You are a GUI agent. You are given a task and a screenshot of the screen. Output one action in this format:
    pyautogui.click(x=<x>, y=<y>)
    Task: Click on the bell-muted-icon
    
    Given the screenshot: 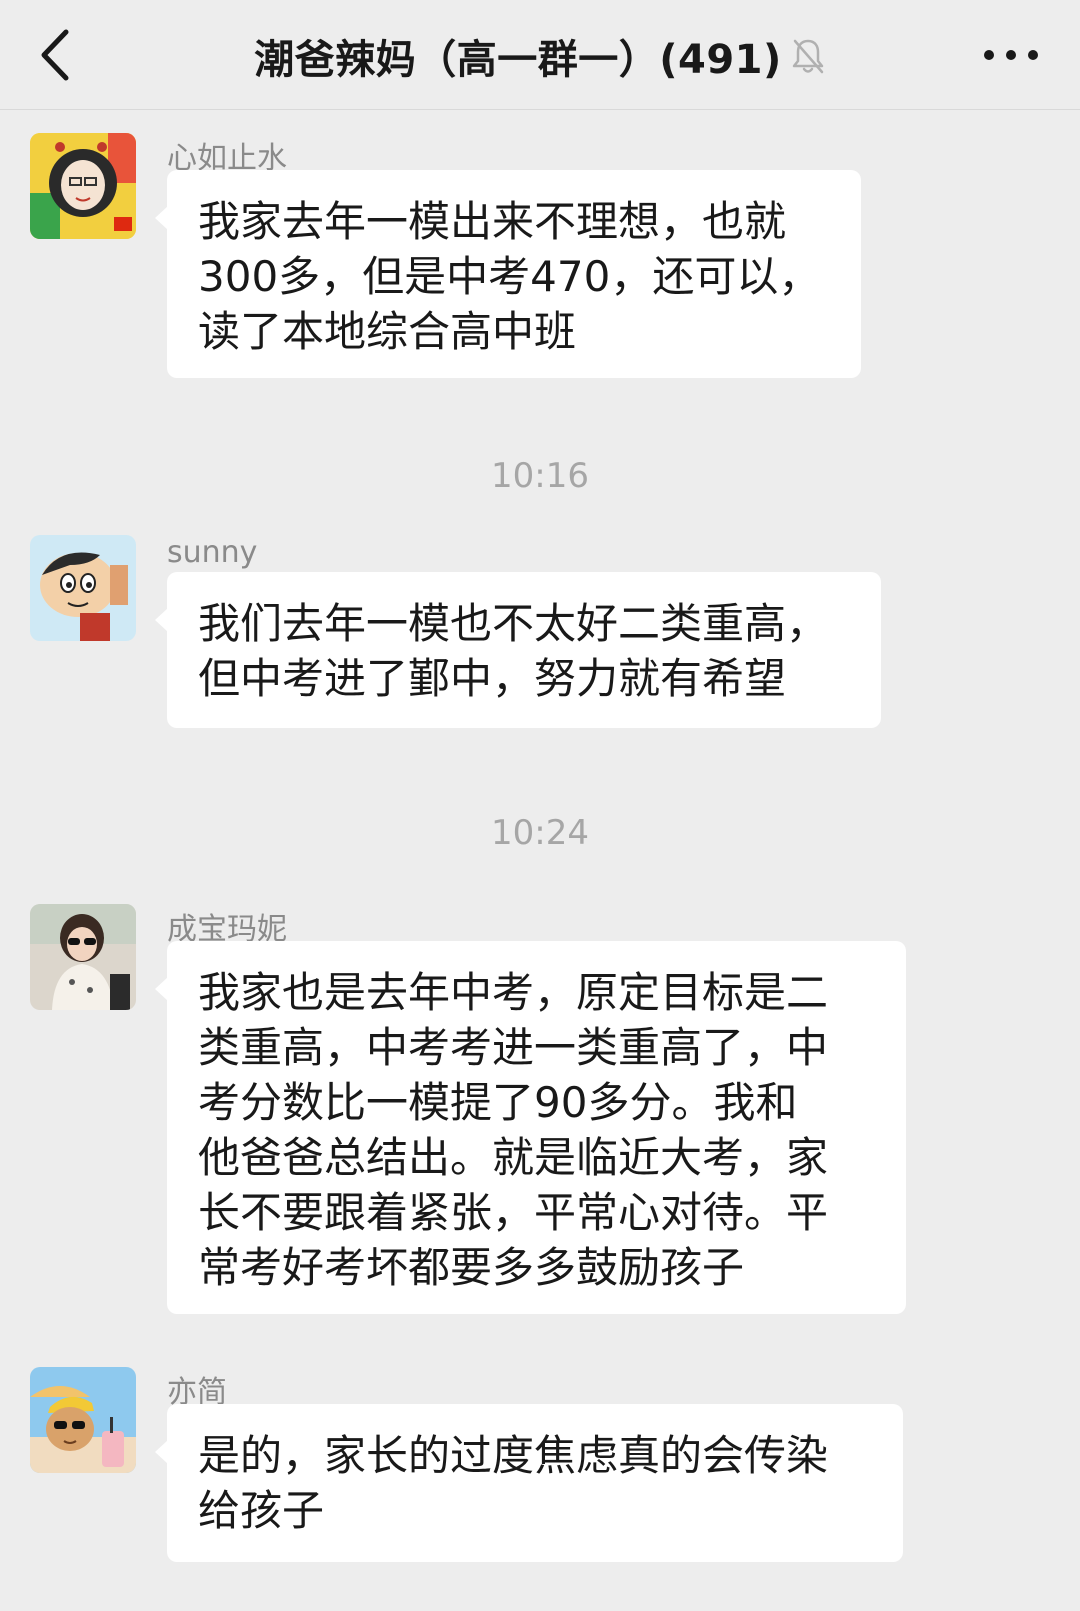 What is the action you would take?
    pyautogui.click(x=808, y=56)
    